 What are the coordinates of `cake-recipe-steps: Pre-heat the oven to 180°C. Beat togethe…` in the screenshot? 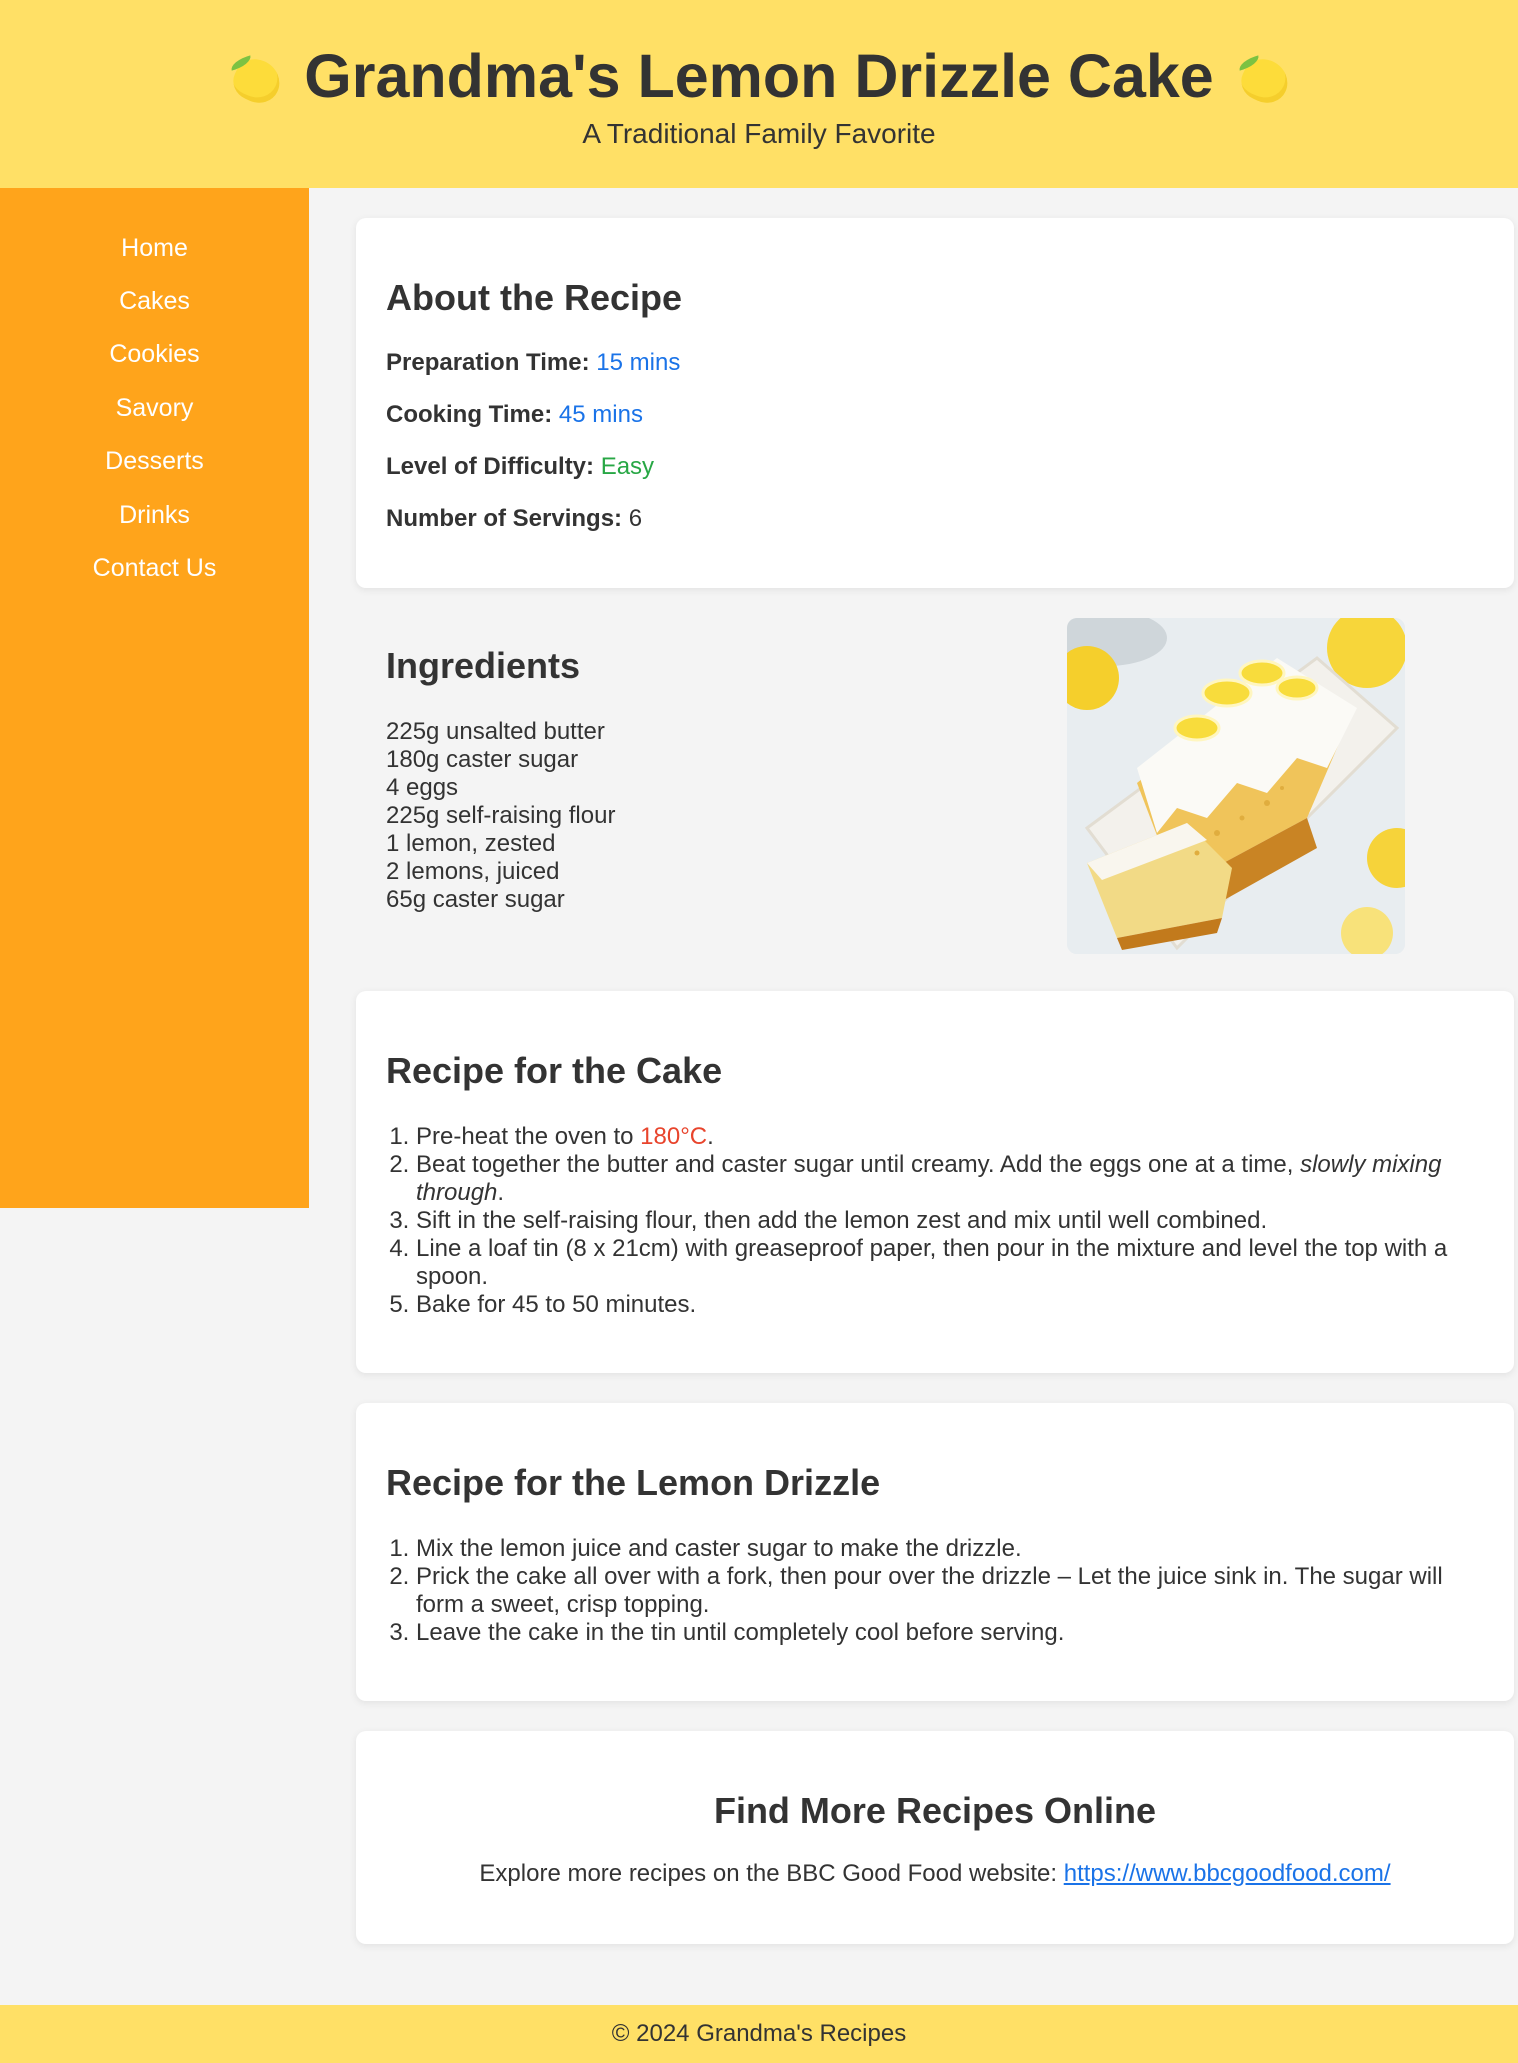 It's located at (946, 1221).